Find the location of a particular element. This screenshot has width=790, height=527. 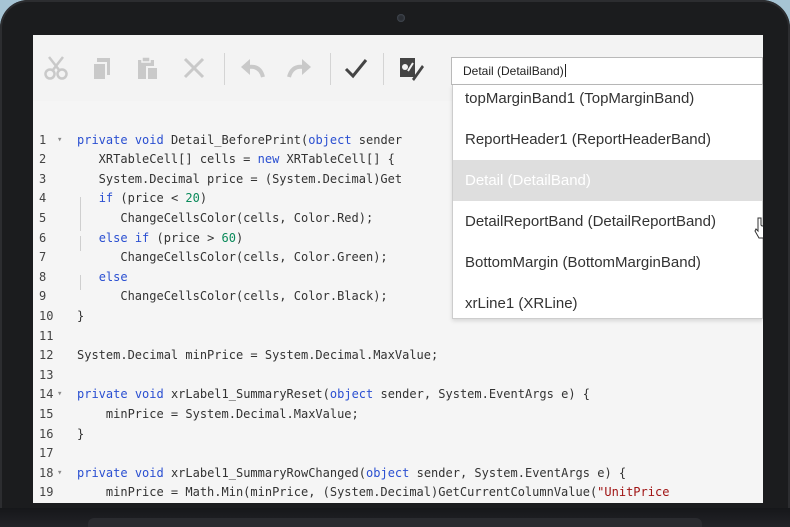

code-line: 9 ChangeCellsColor(cells, Color.Black); is located at coordinates (210, 285).